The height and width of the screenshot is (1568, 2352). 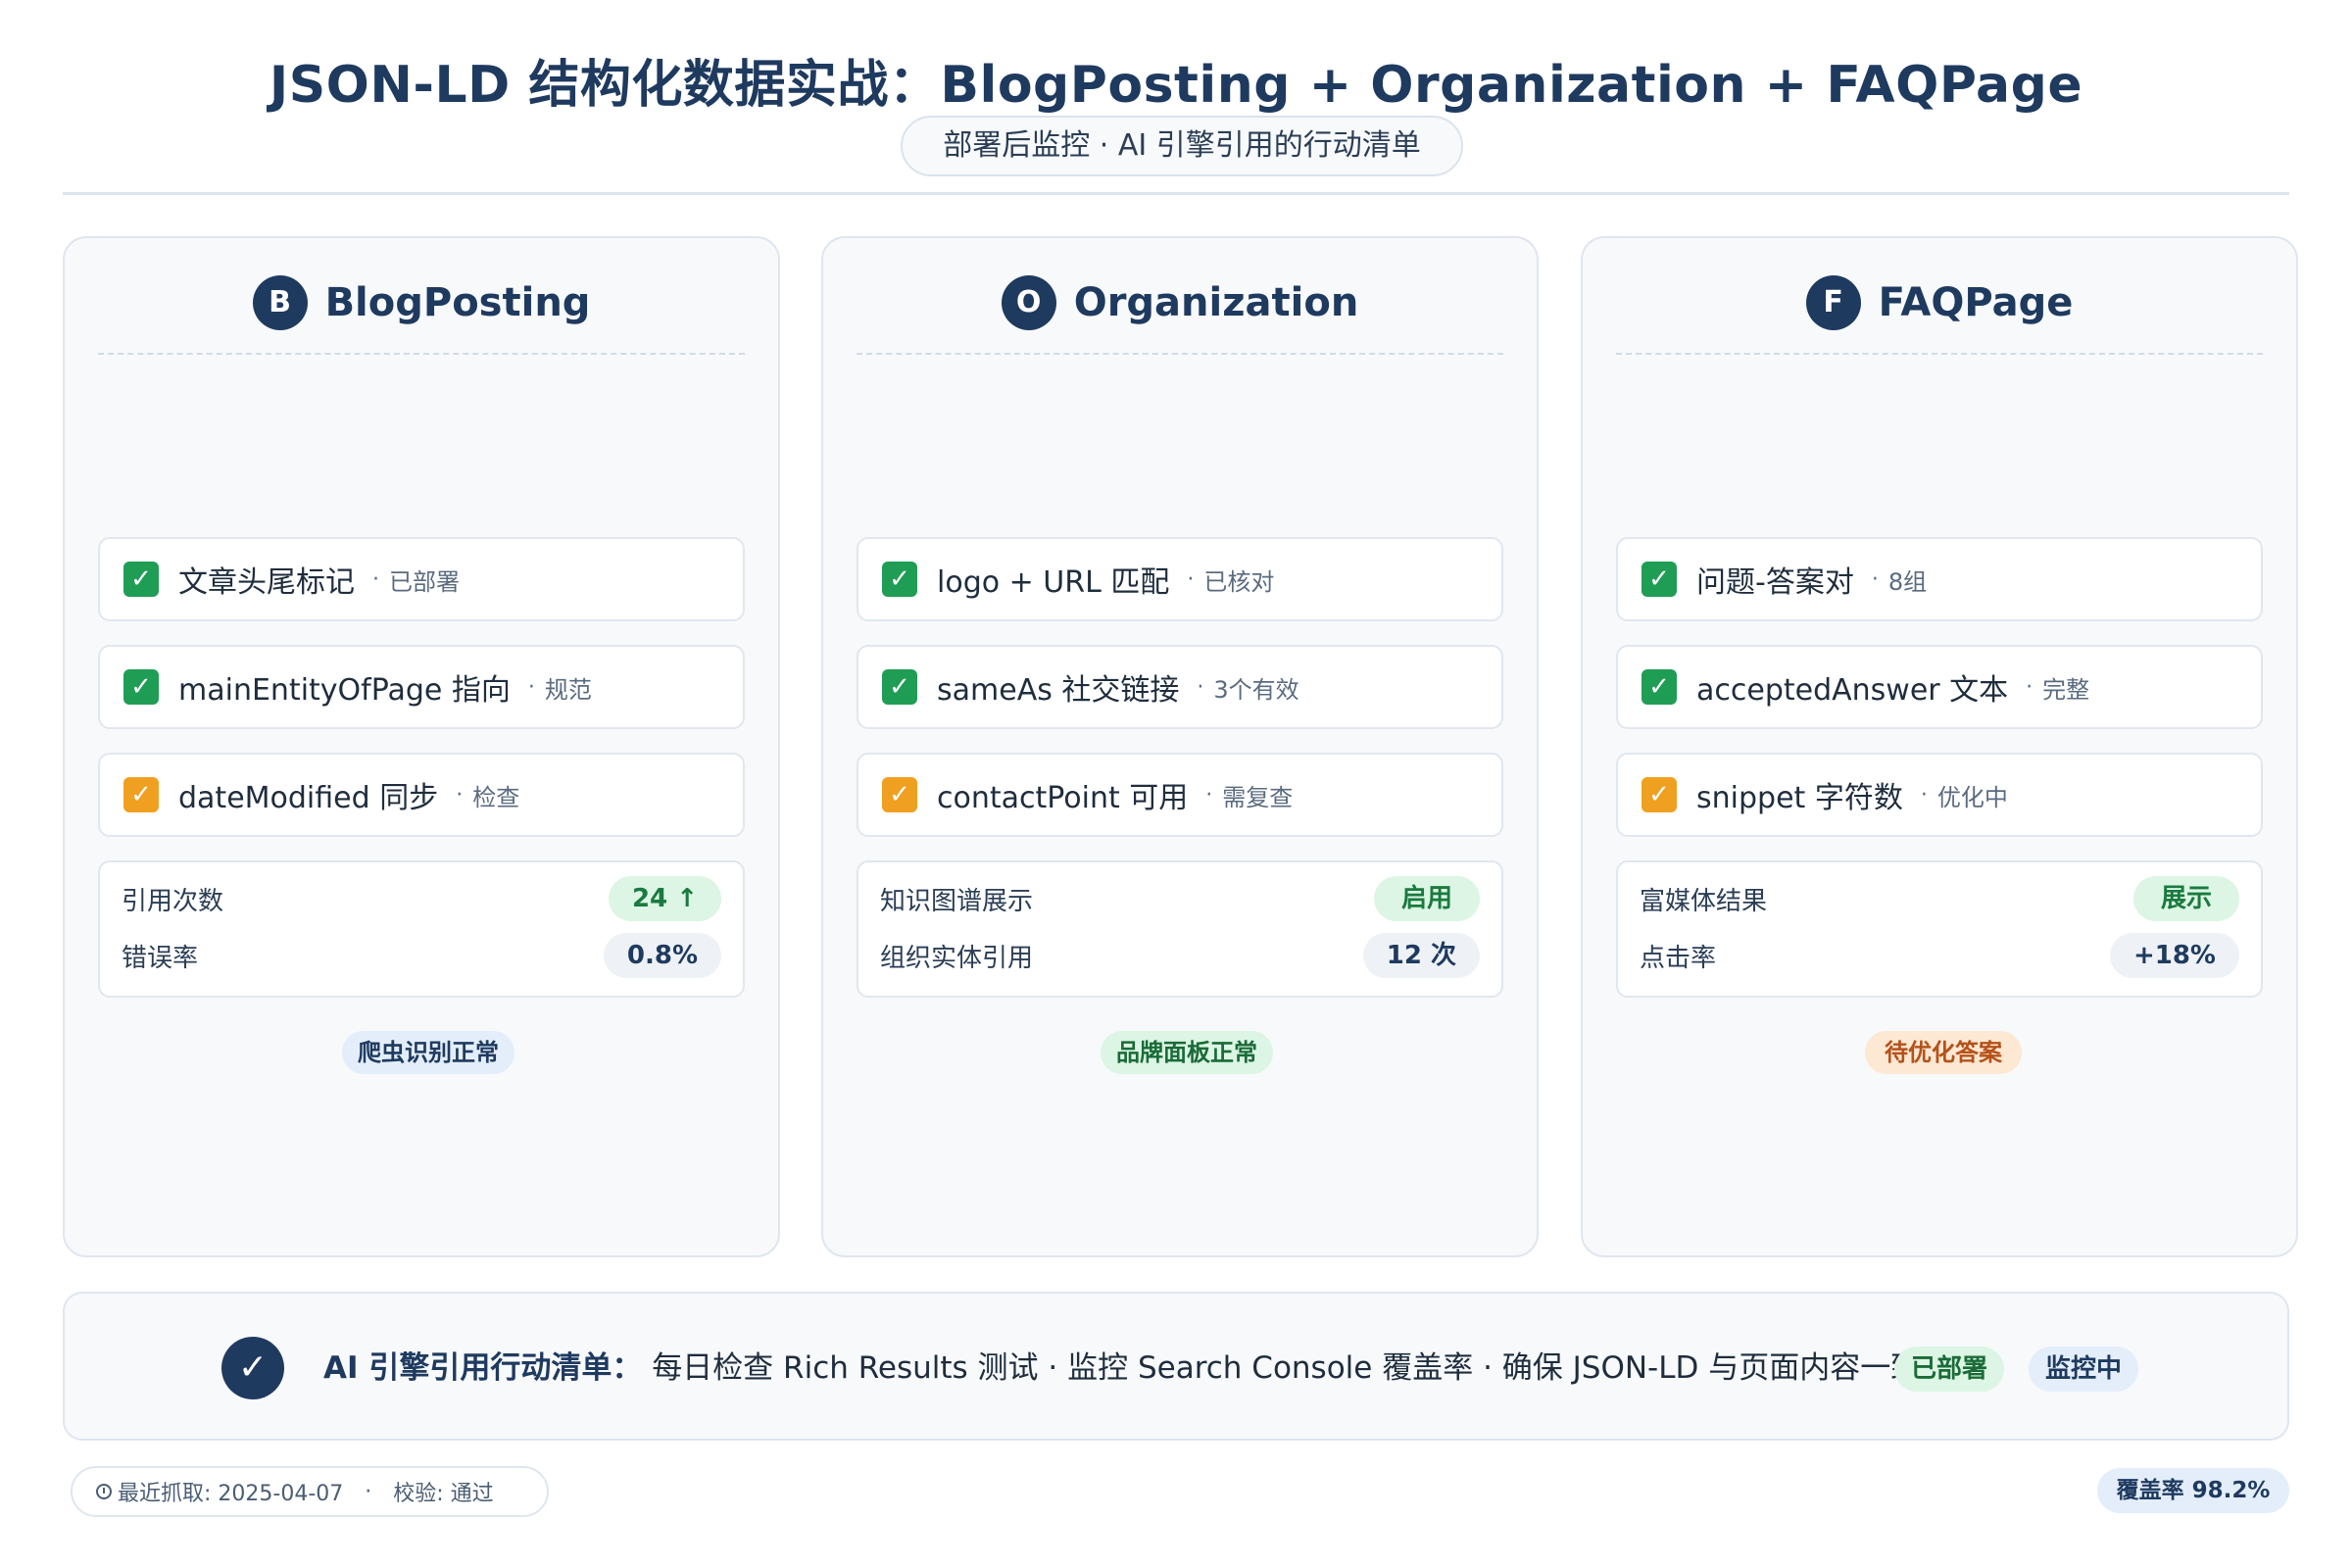 I want to click on validation-status: 校验: 通过, so click(x=443, y=1494).